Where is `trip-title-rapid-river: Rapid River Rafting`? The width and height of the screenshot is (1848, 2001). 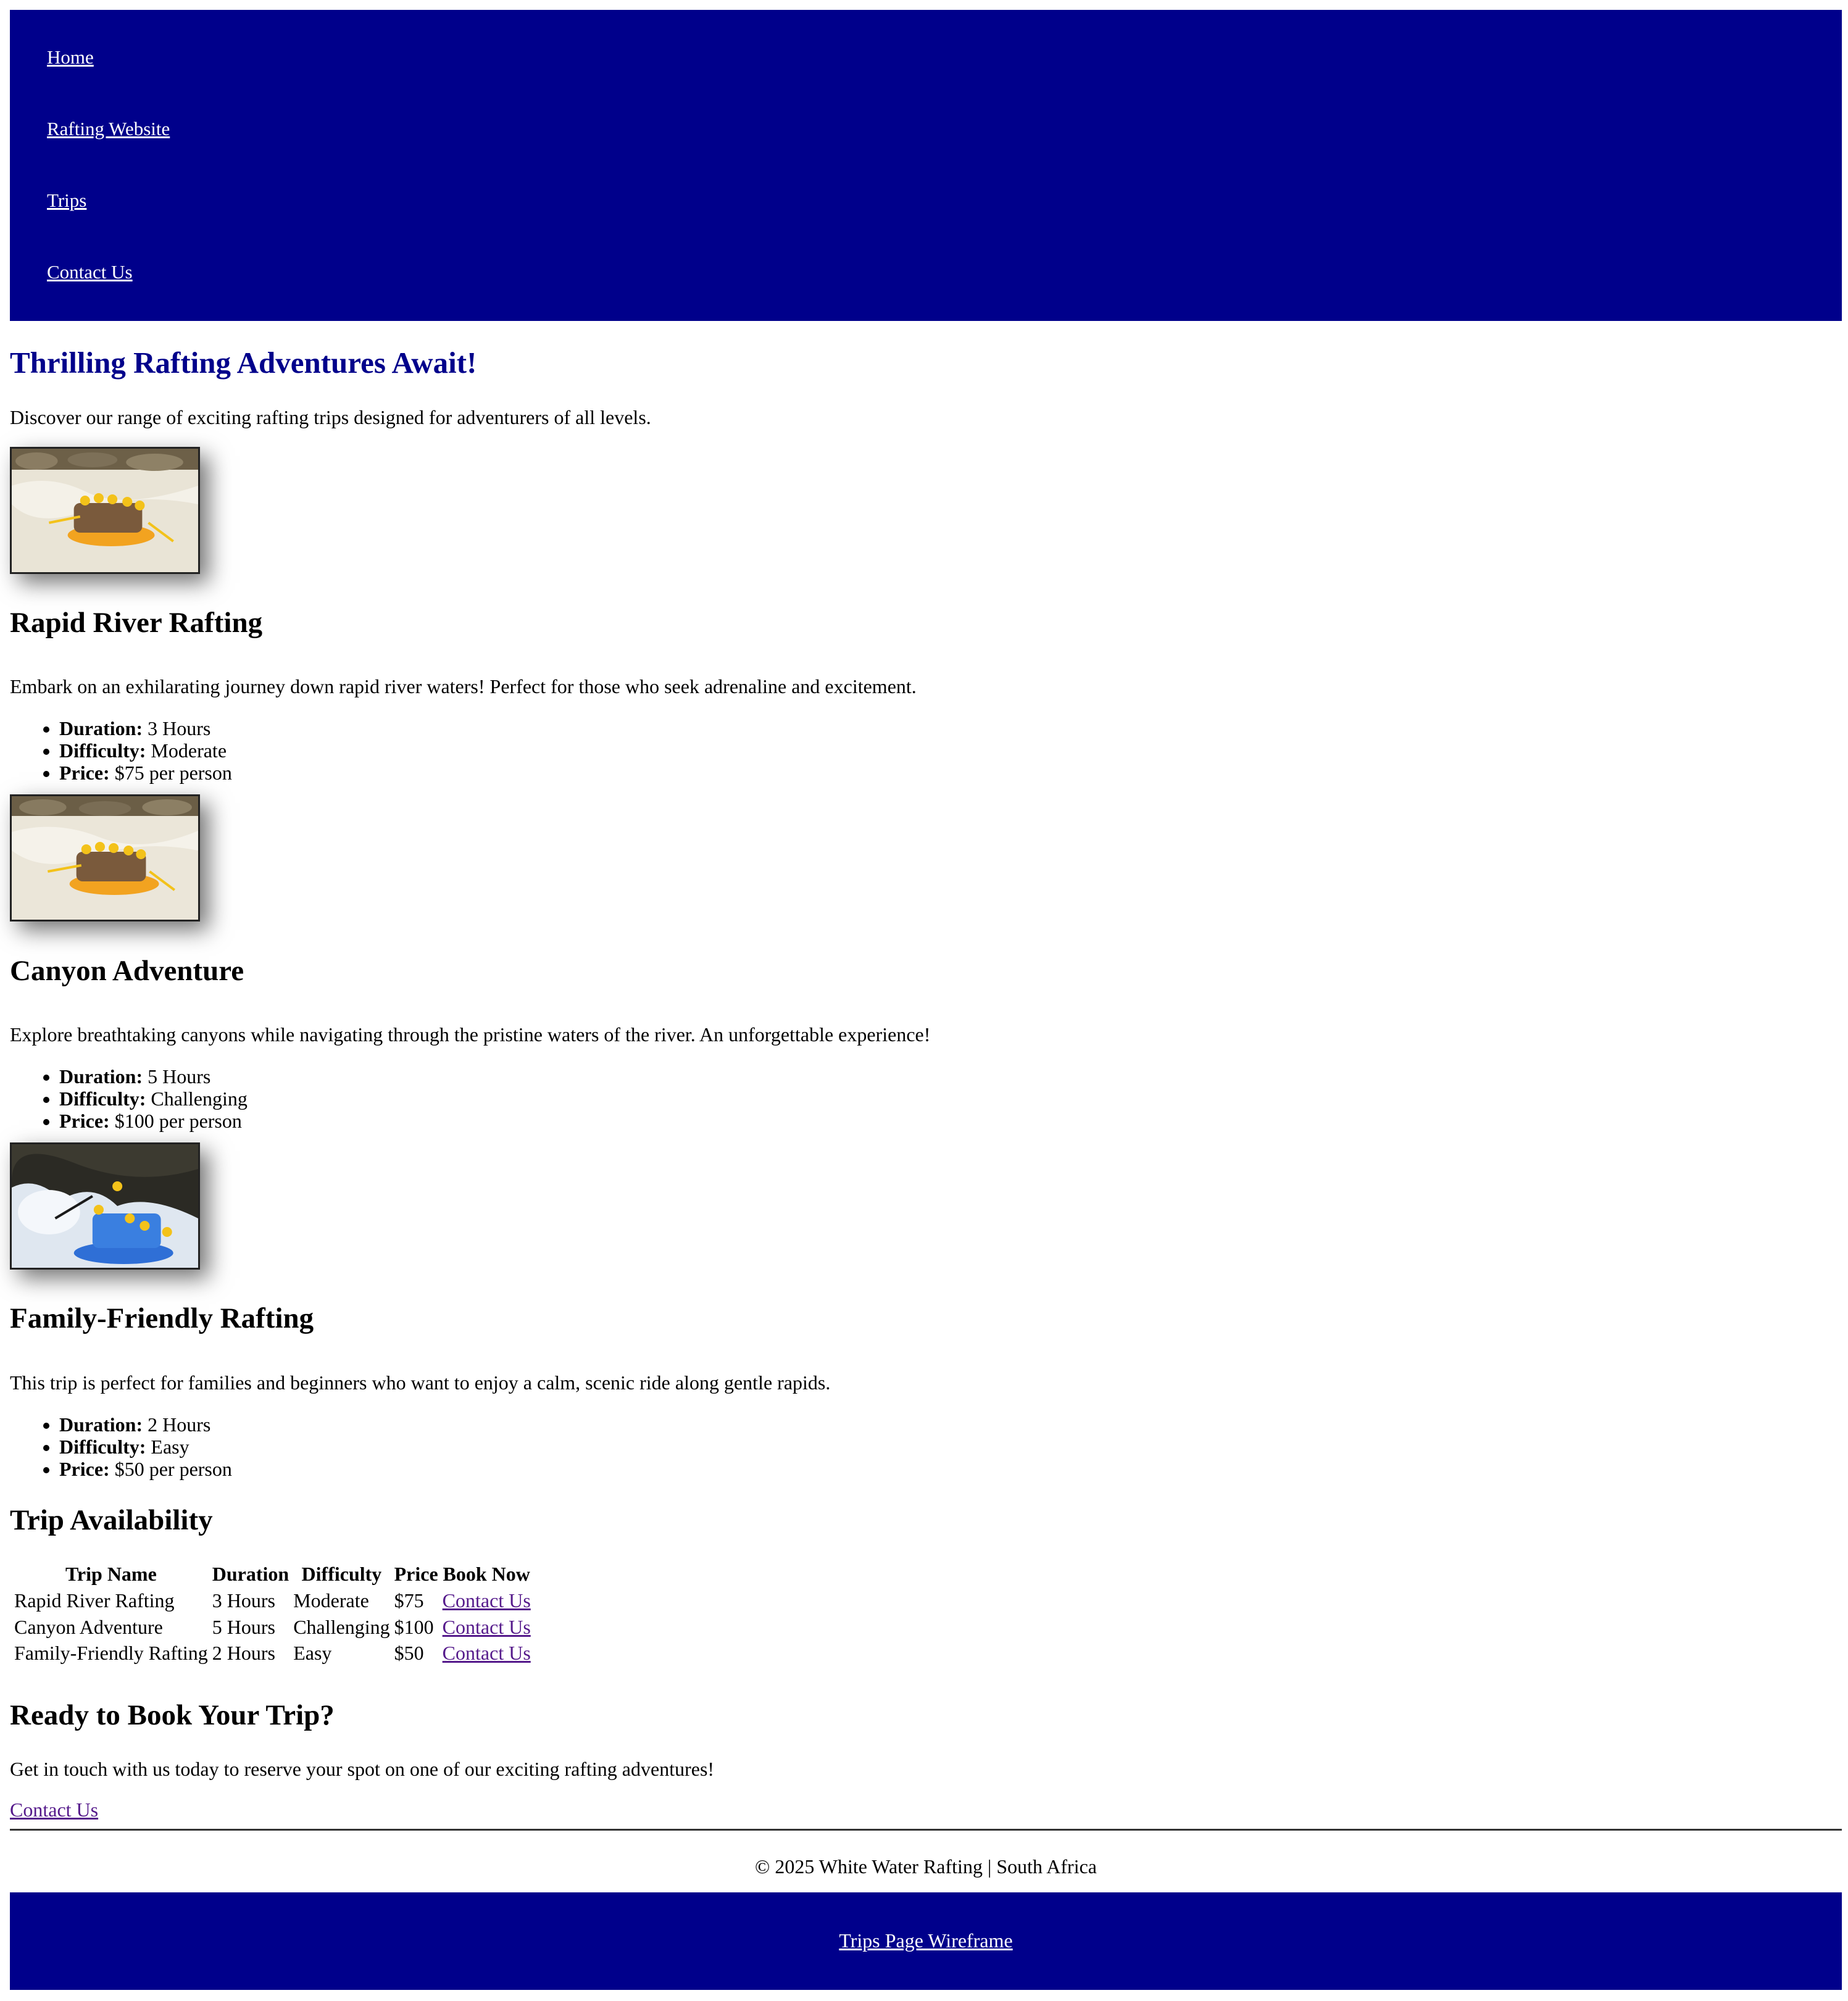
trip-title-rapid-river: Rapid River Rafting is located at coordinates (136, 623).